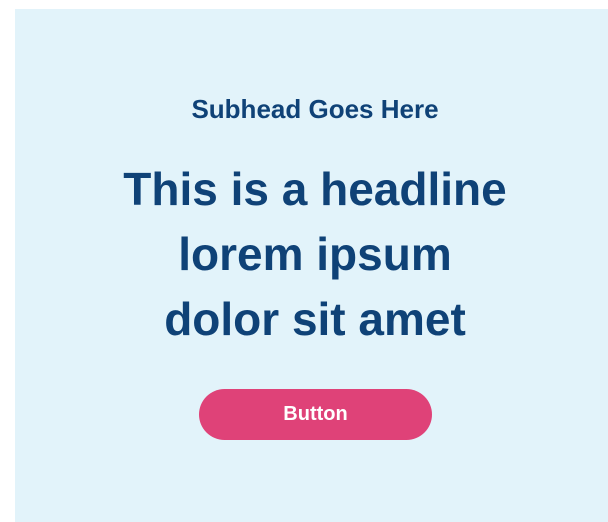 The image size is (608, 522). I want to click on subhead: Subhead Goes Here, so click(315, 109).